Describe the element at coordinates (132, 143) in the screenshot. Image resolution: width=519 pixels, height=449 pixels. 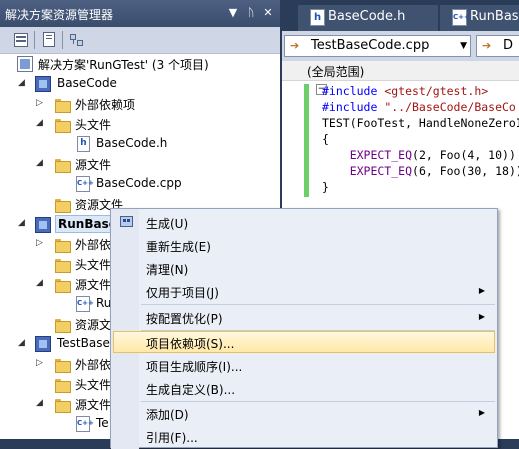
I see `tree-node-label: BaseCode.h` at that location.